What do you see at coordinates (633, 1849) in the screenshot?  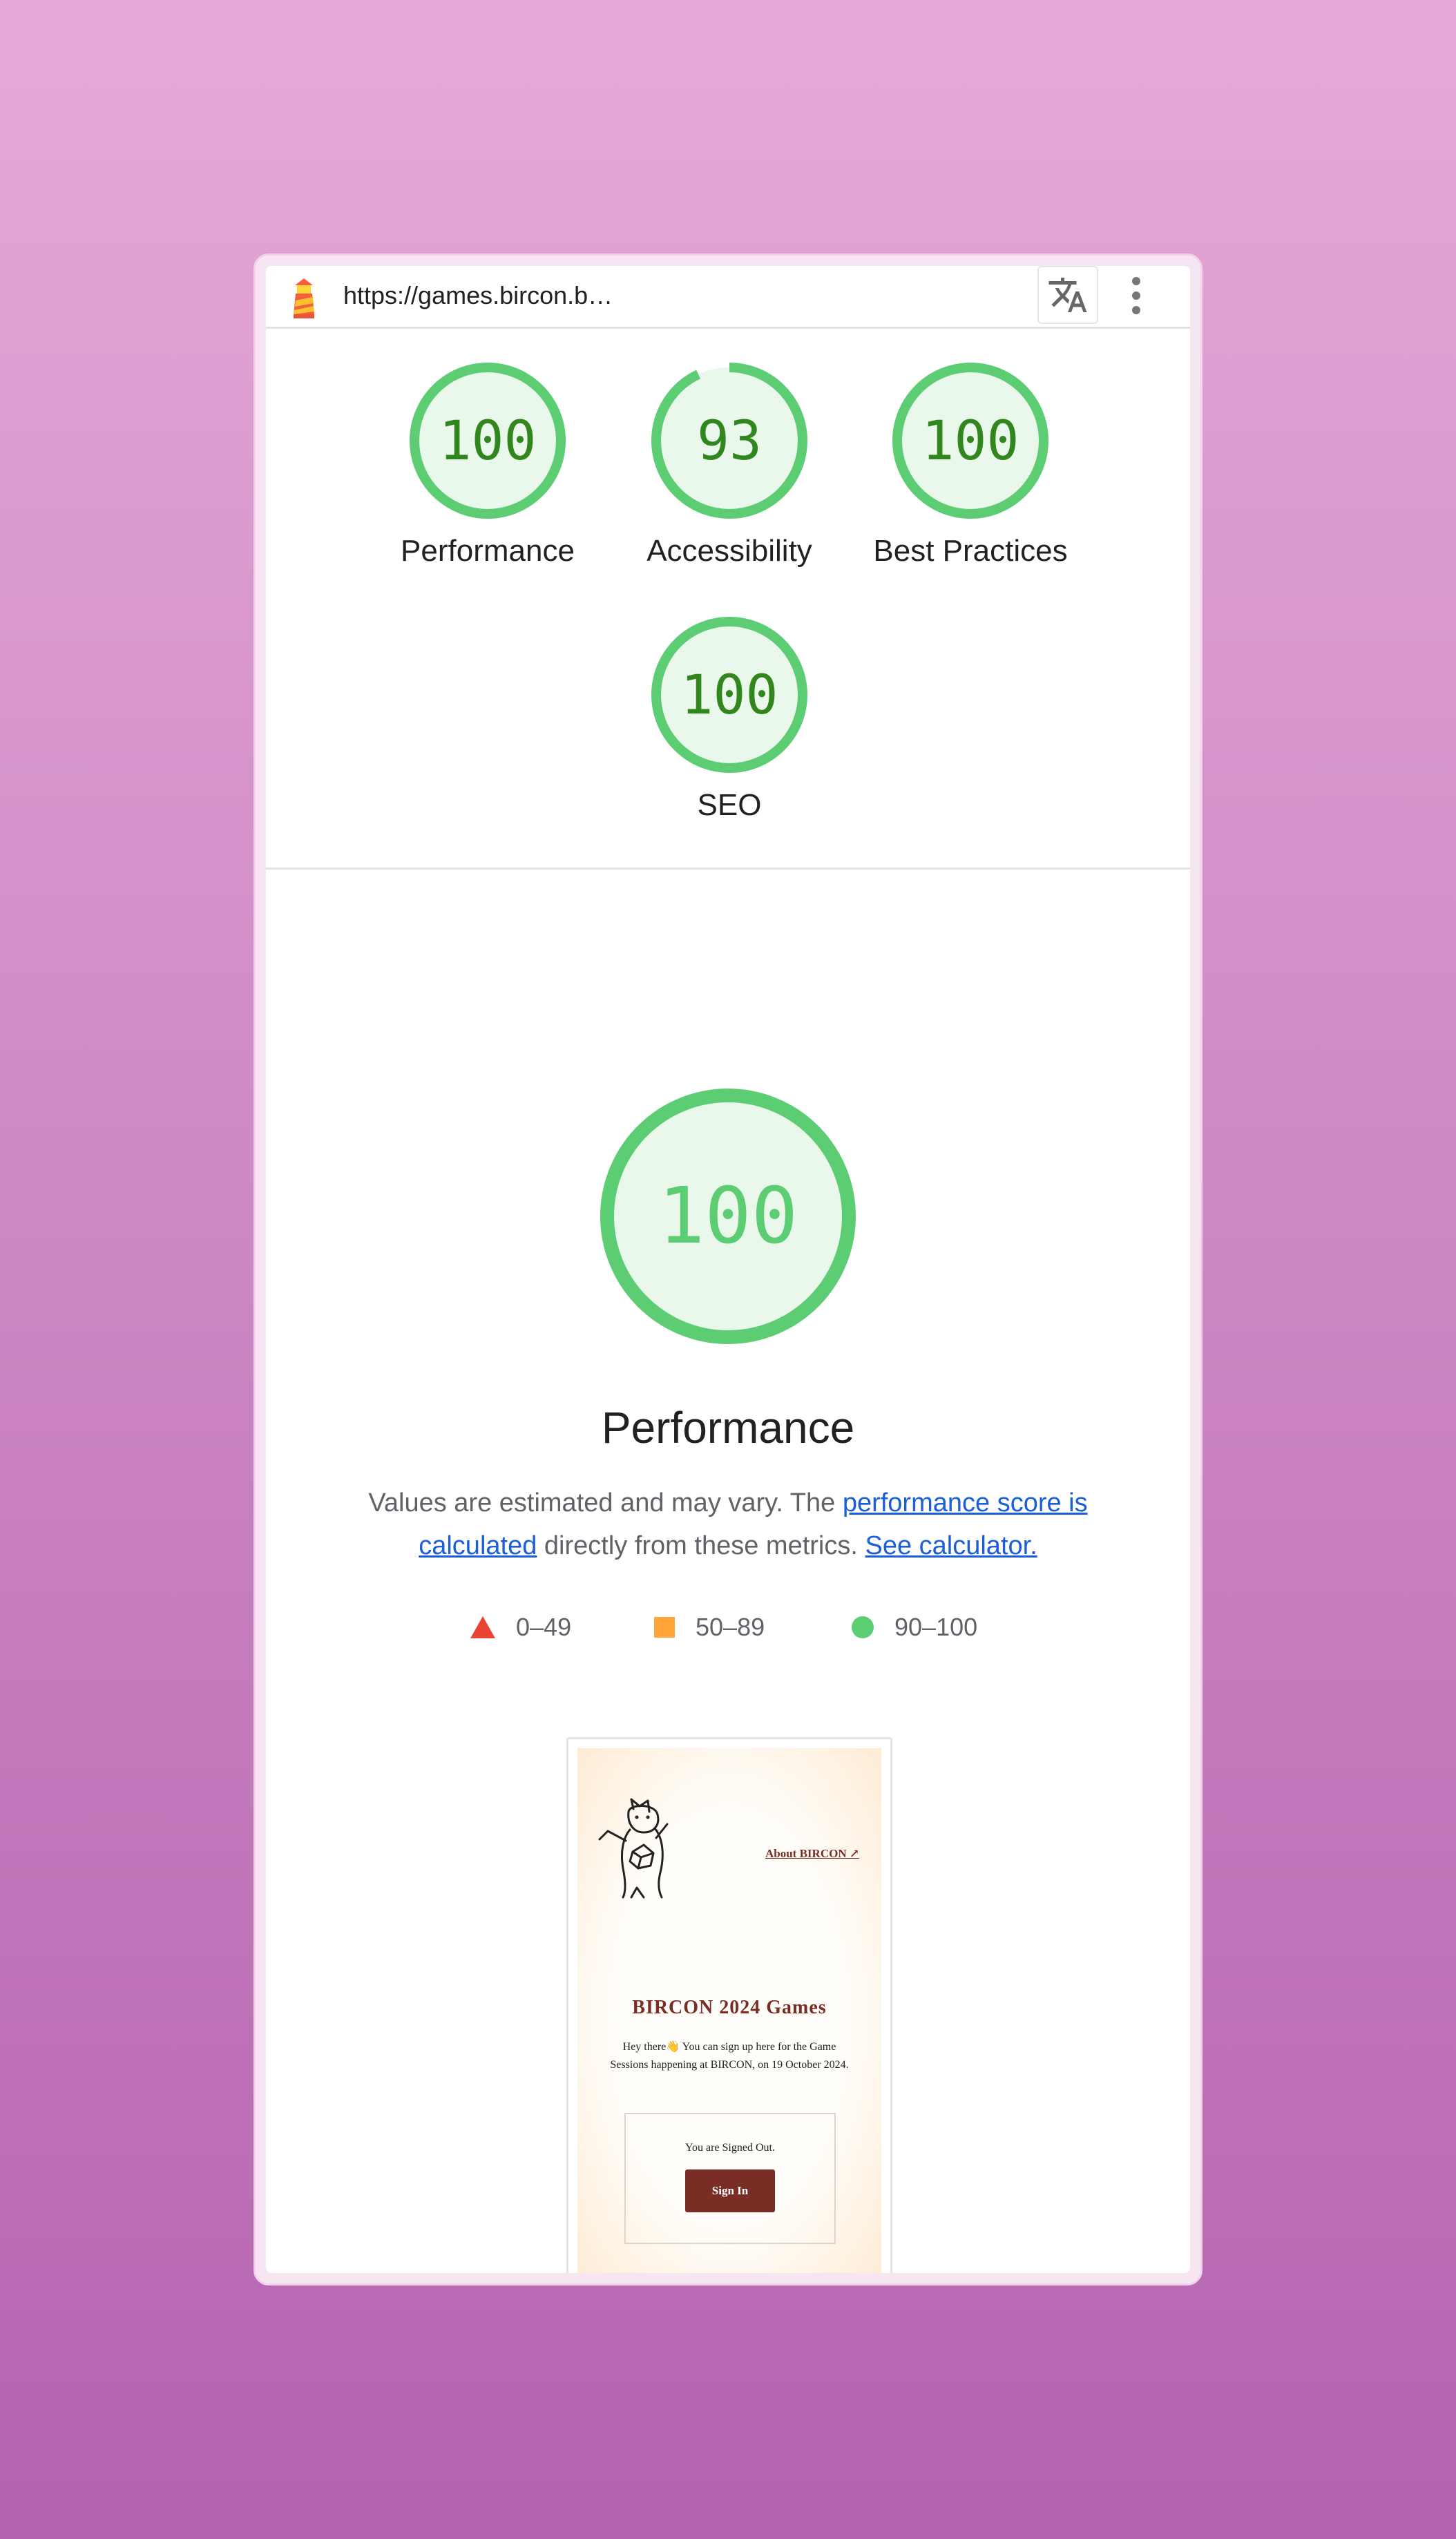 I see `mascot-cat-dice-icon` at bounding box center [633, 1849].